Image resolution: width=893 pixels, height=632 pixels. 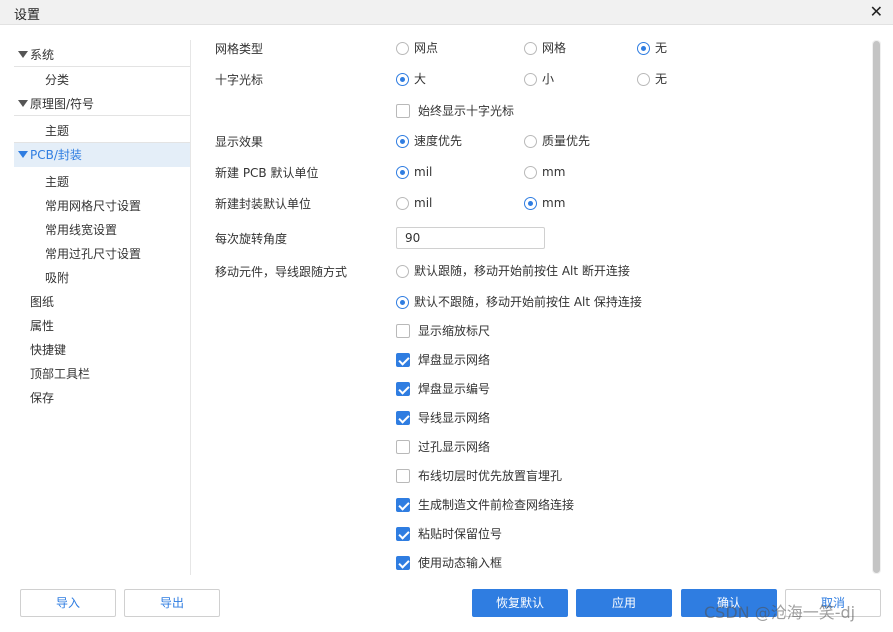 I want to click on watermark: CSDN @沧海一笑-dj, so click(x=780, y=612).